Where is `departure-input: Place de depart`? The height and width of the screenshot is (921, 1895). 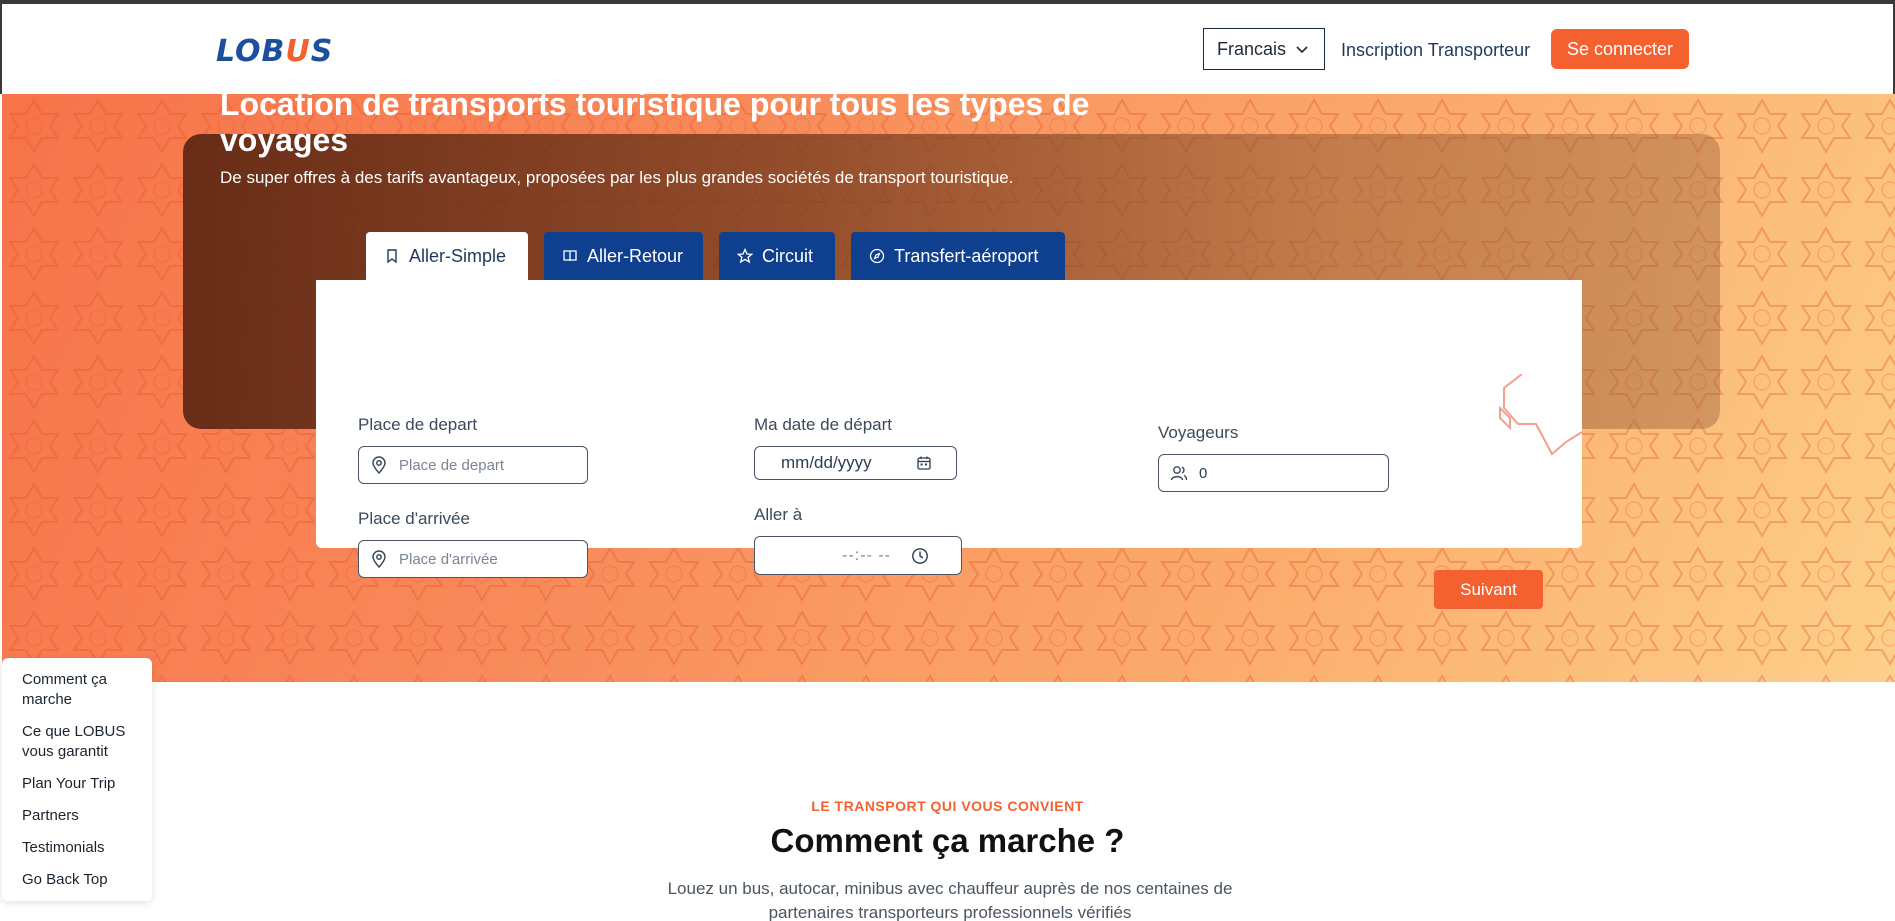 departure-input: Place de depart is located at coordinates (473, 465).